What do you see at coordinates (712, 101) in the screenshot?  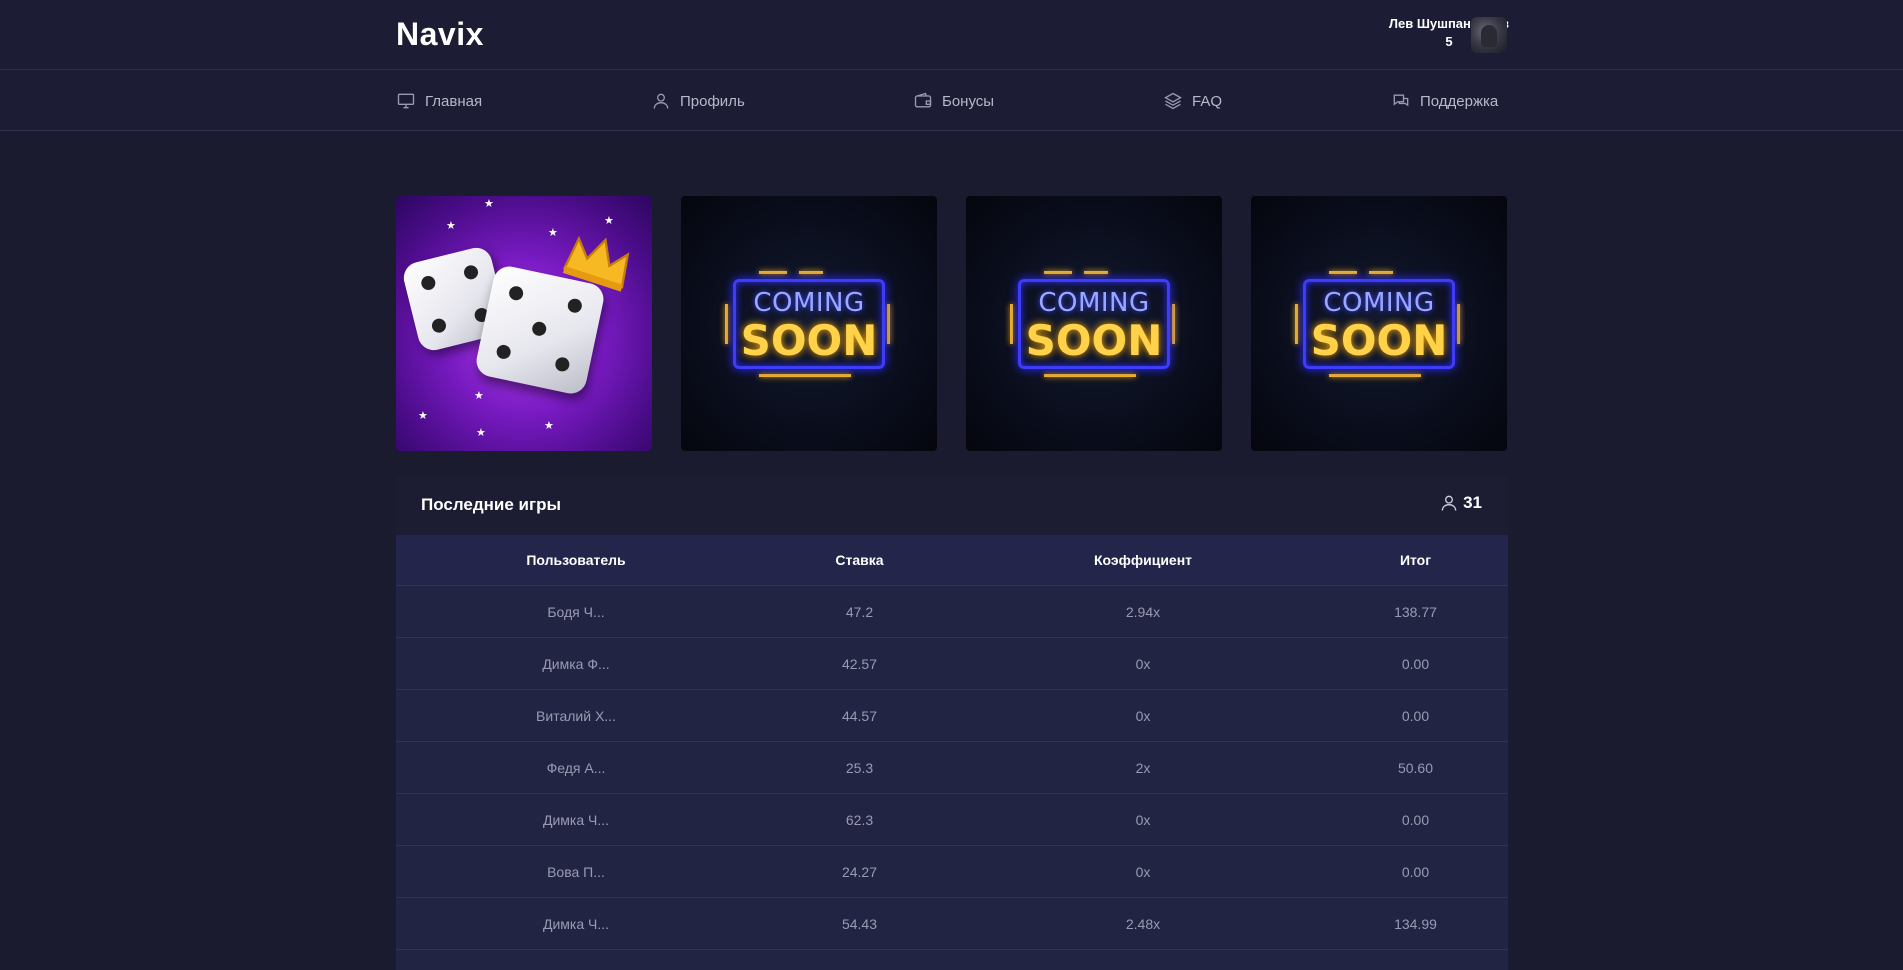 I see `nav-item-label: Профиль` at bounding box center [712, 101].